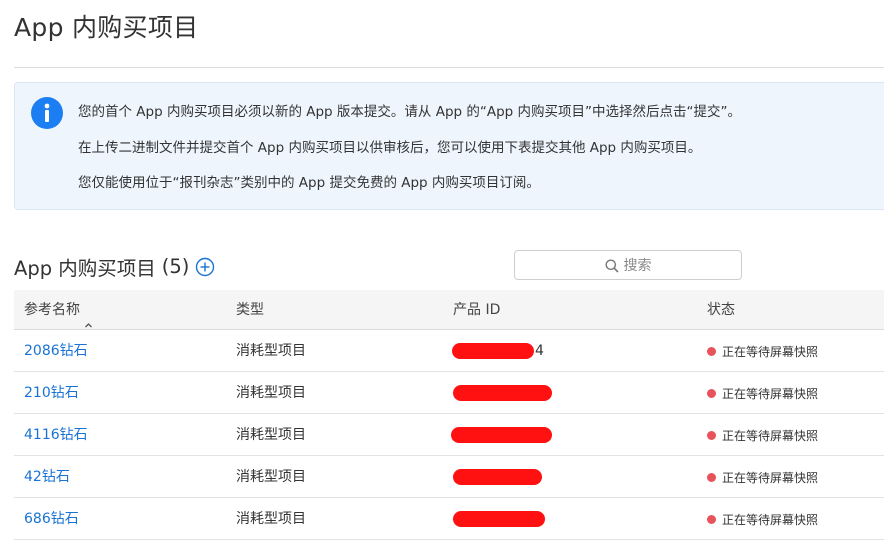 This screenshot has width=884, height=556. Describe the element at coordinates (47, 477) in the screenshot. I see `iap-name-link: 42钻石` at that location.